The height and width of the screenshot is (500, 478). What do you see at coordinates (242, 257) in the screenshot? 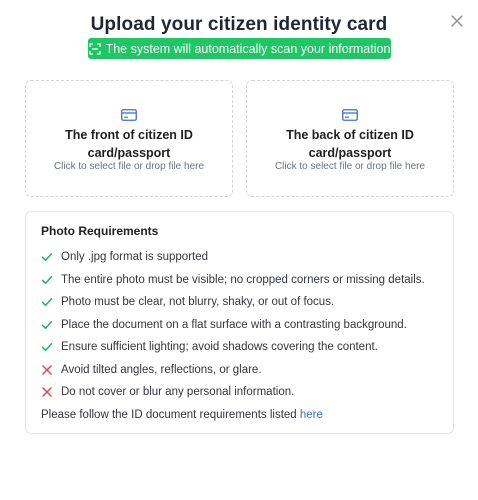
I see `requirement-item: Only .jpg format is supported` at bounding box center [242, 257].